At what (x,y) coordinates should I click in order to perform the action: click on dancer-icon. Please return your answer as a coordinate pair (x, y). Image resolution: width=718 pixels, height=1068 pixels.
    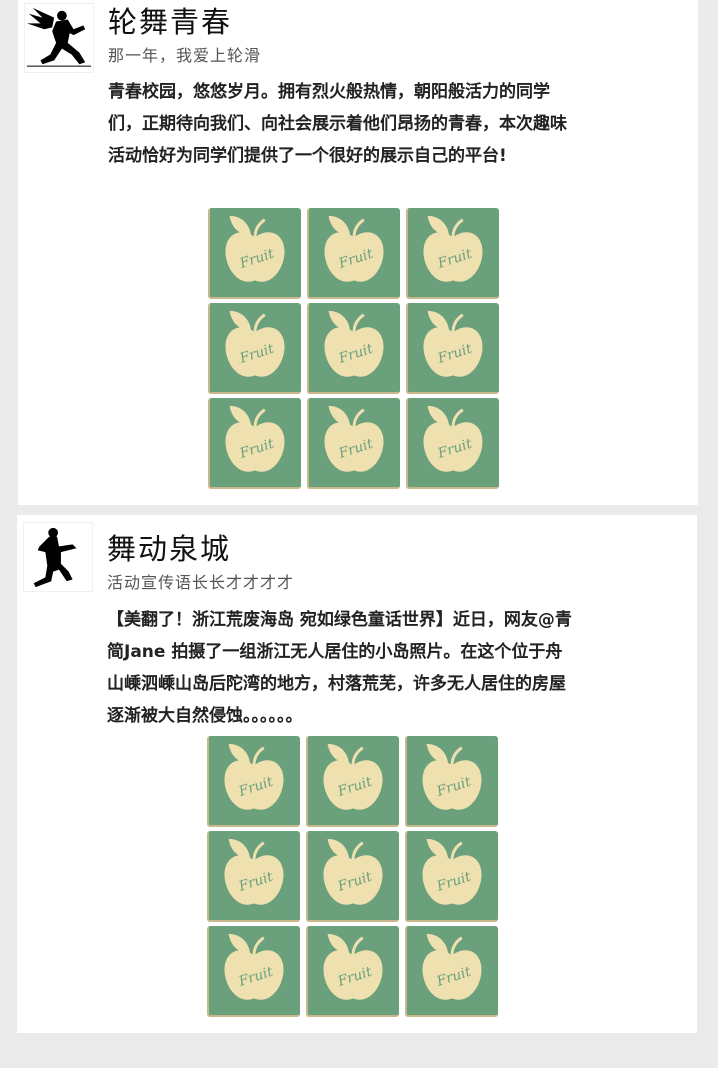
    Looking at the image, I should click on (55, 557).